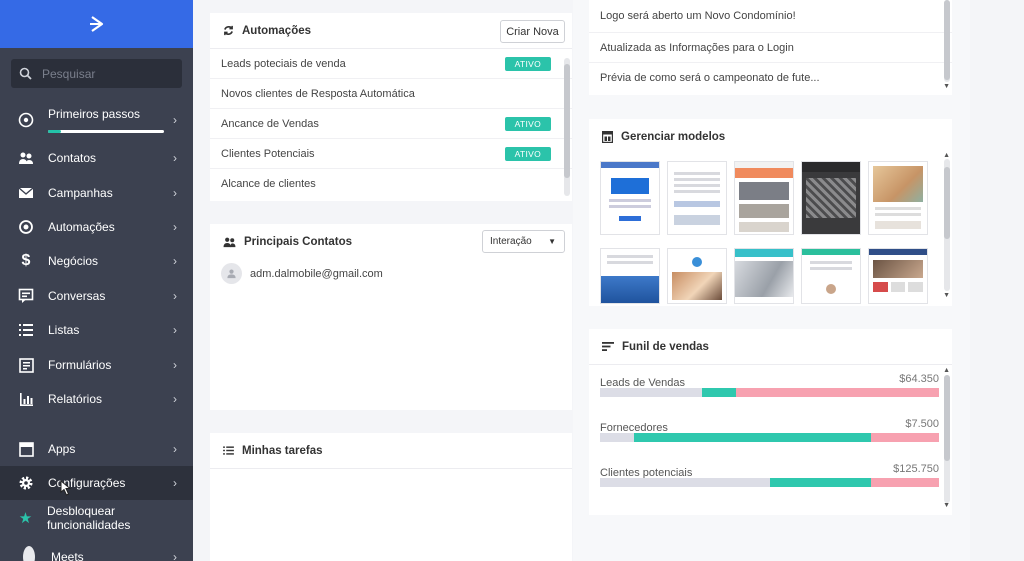 This screenshot has width=1024, height=561. Describe the element at coordinates (96, 483) in the screenshot. I see `sidebar-item-configuracoes: Configurações ›` at that location.